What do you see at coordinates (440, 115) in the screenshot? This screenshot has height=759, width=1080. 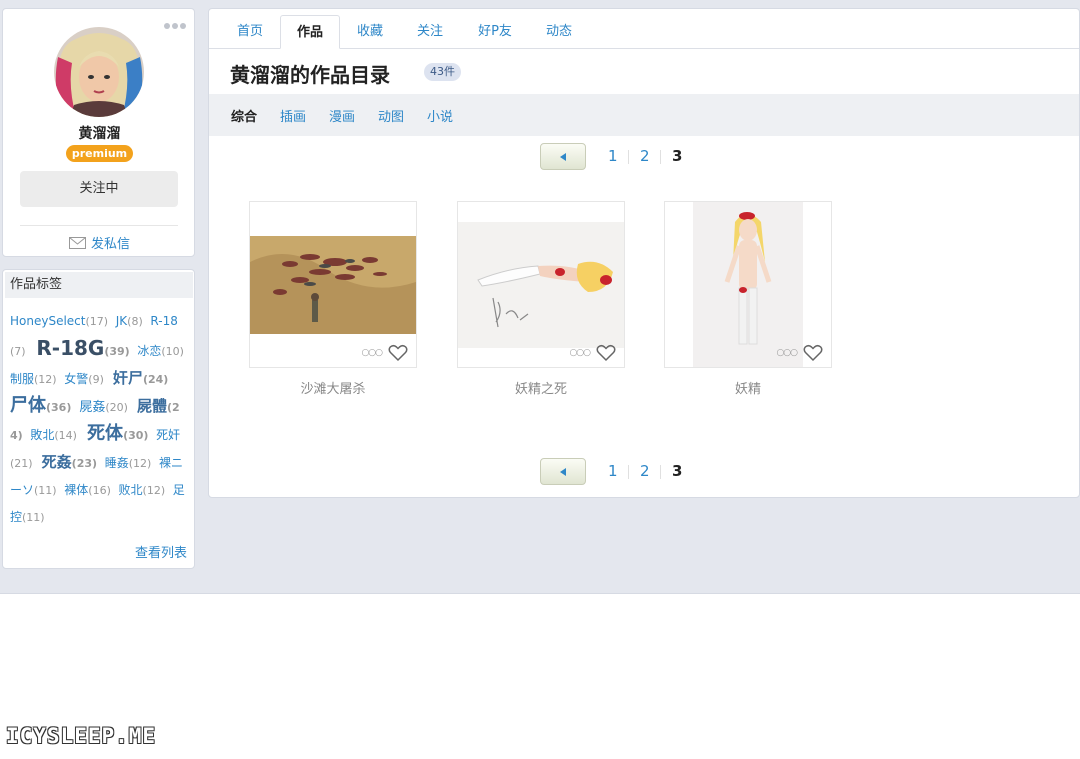 I see `filter-novel: 小说` at bounding box center [440, 115].